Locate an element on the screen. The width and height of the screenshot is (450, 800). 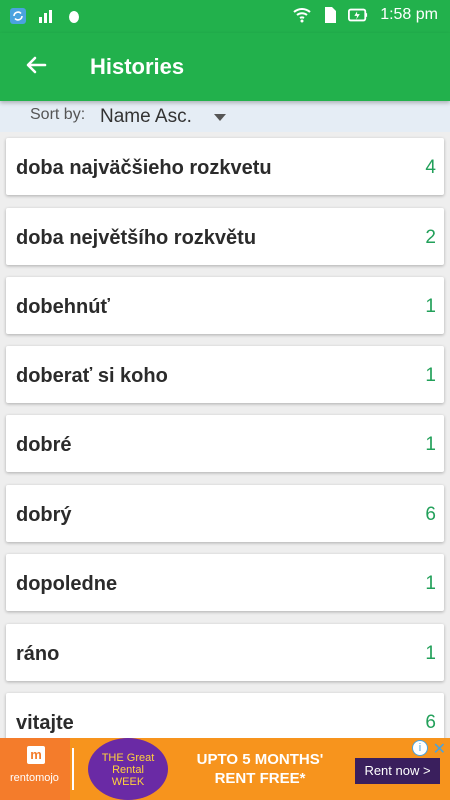
status-time: 1:58 pm is located at coordinates (409, 14).